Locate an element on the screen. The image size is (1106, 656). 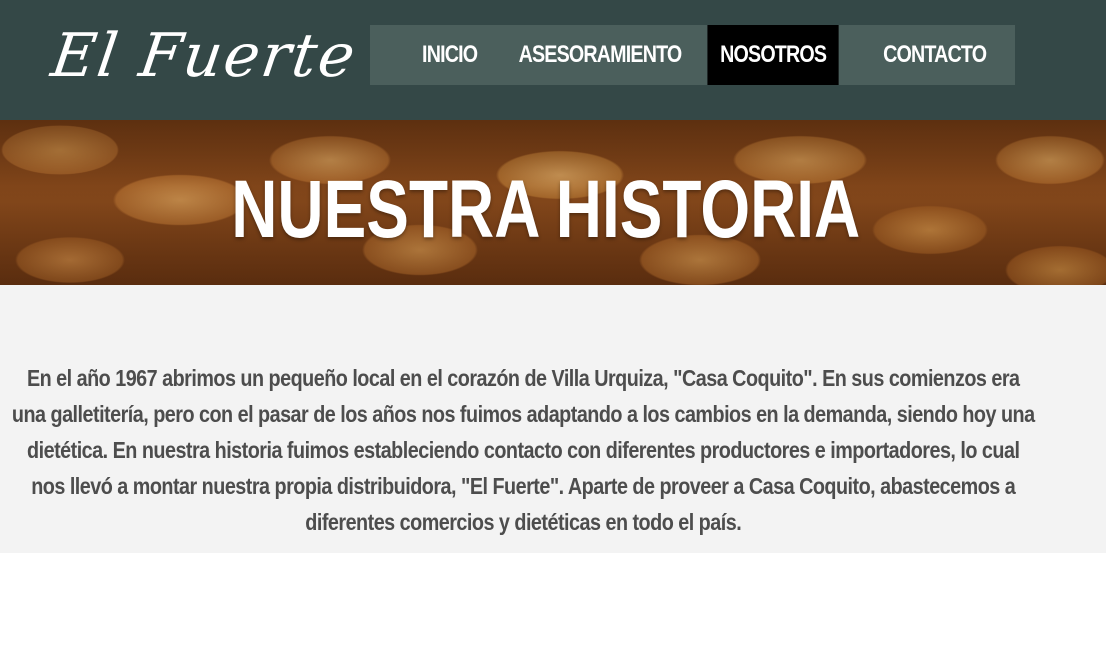
nav-item-label: ASESORAMIENTO is located at coordinates (600, 54).